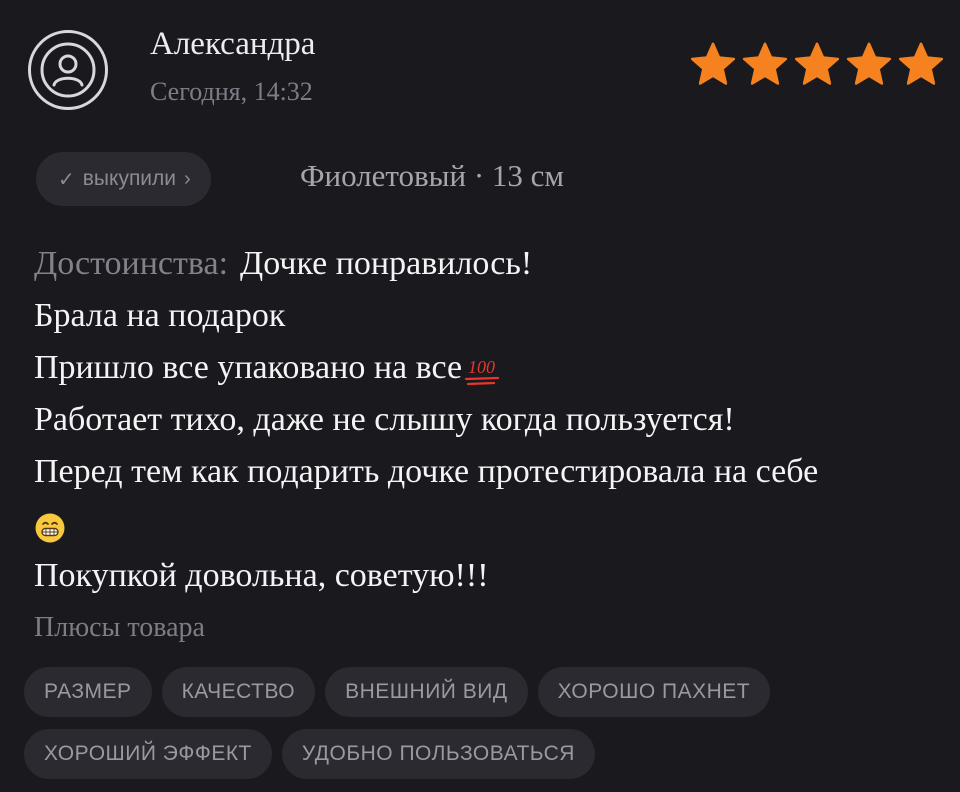 This screenshot has width=960, height=792. Describe the element at coordinates (238, 692) in the screenshot. I see `plus-tag: КАЧЕСТВО` at that location.